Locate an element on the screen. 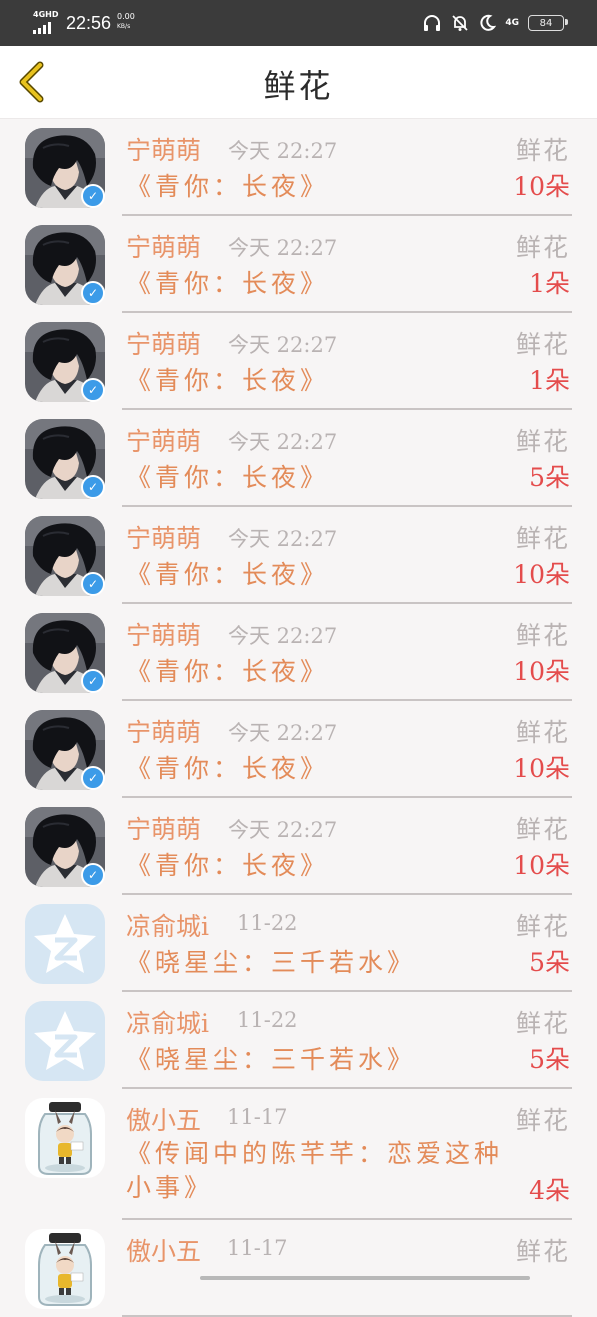 This screenshot has width=597, height=1317. item-content: 傲小五 11-17 鲜花 is located at coordinates (347, 1268).